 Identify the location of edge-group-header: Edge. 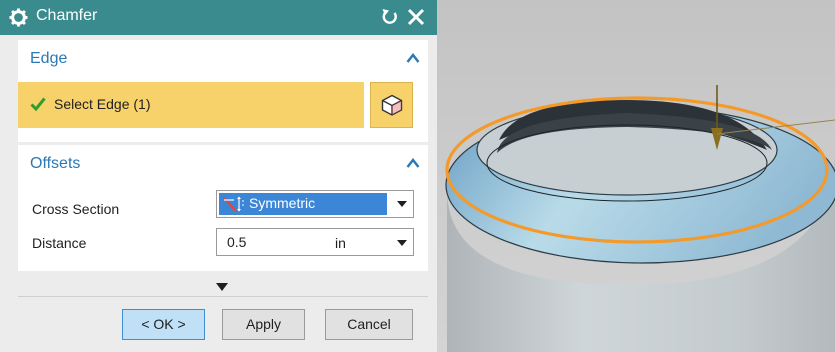
(223, 59).